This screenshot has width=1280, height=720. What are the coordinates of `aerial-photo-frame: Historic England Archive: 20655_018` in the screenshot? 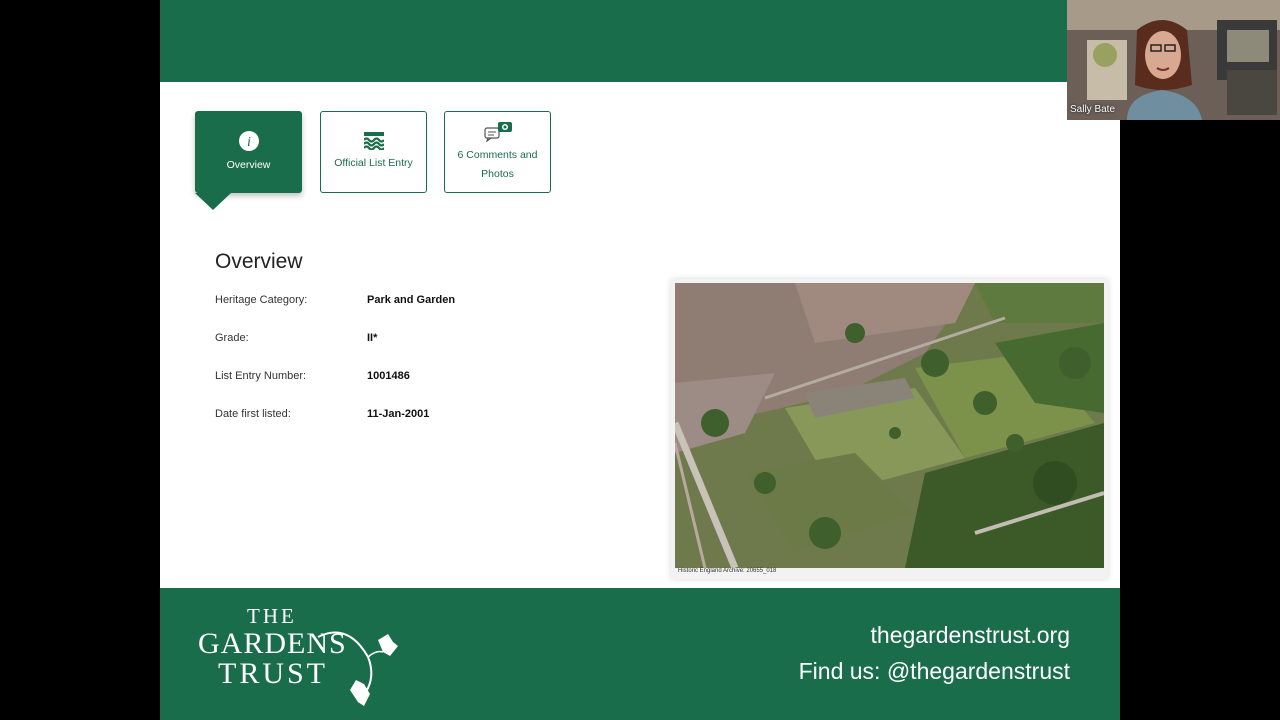 It's located at (889, 429).